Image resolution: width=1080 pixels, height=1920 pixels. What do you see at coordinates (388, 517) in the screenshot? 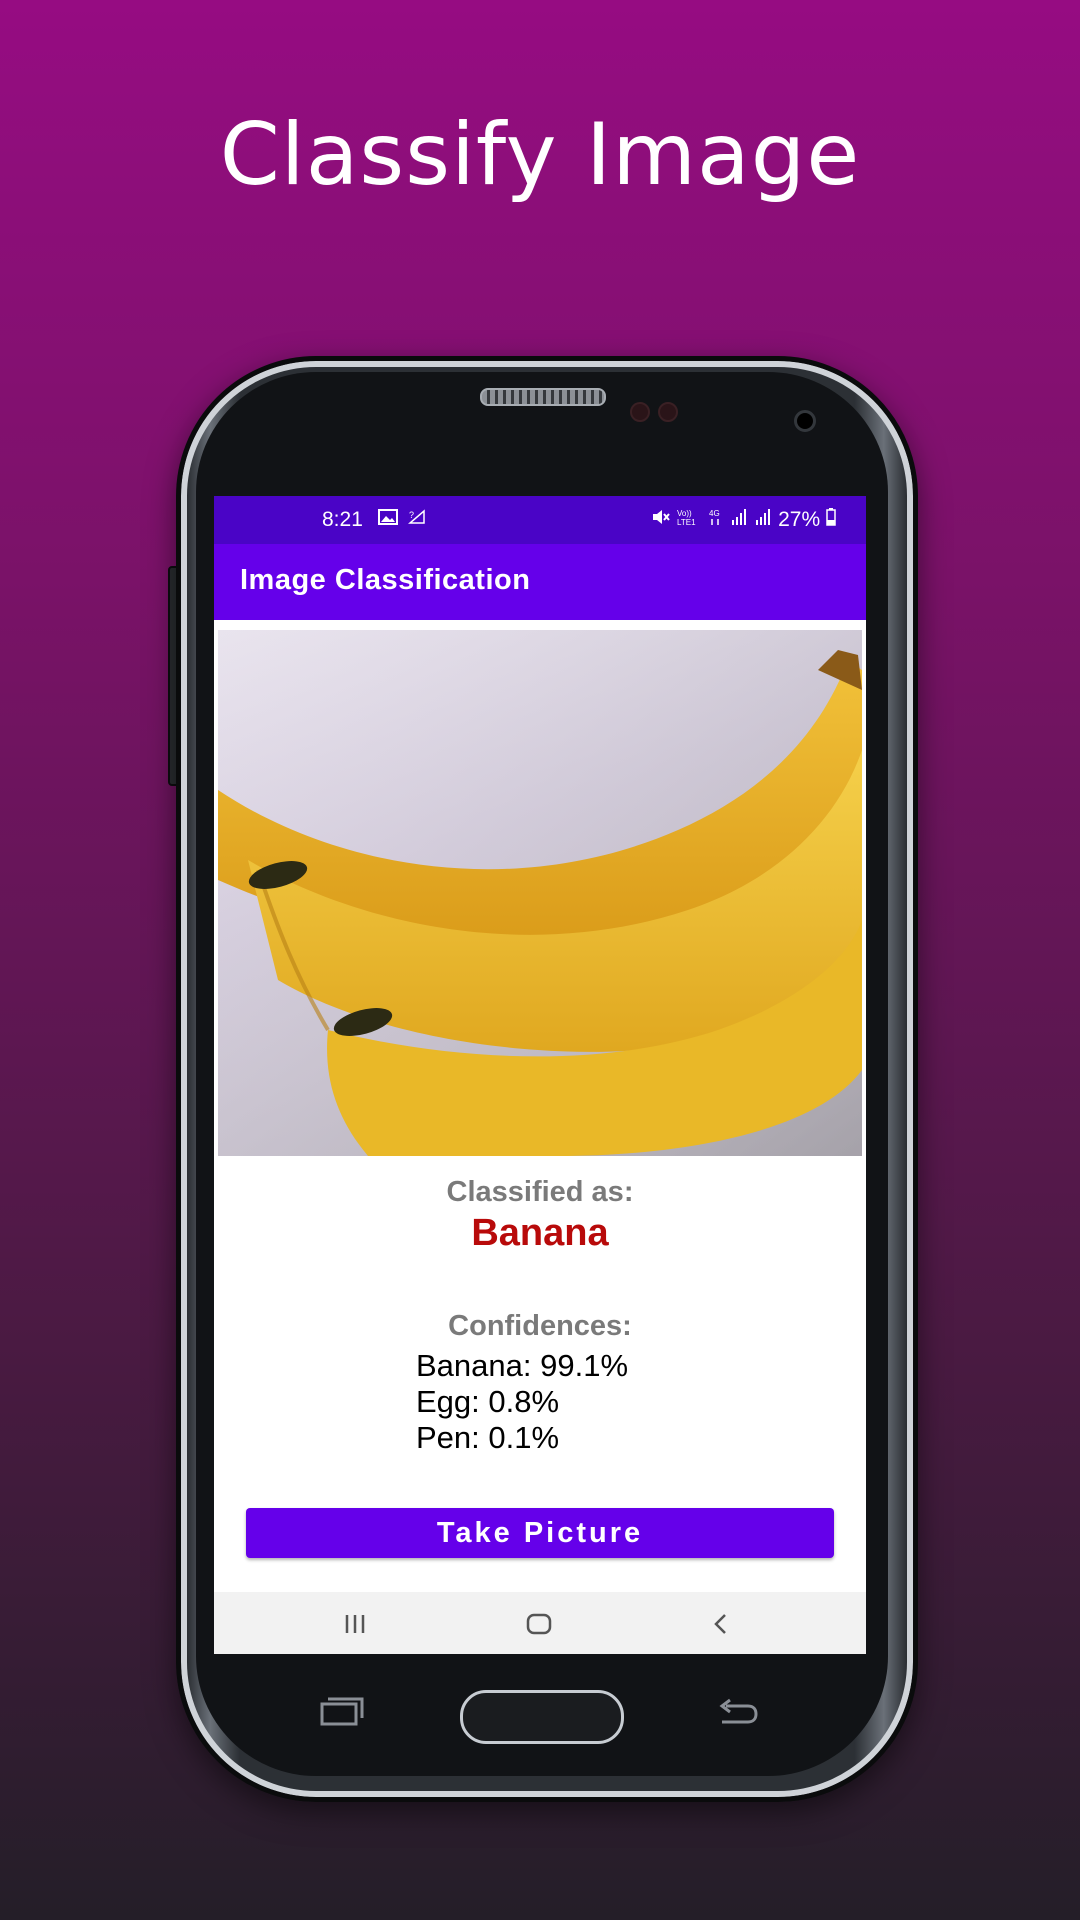
I see `gallery-icon` at bounding box center [388, 517].